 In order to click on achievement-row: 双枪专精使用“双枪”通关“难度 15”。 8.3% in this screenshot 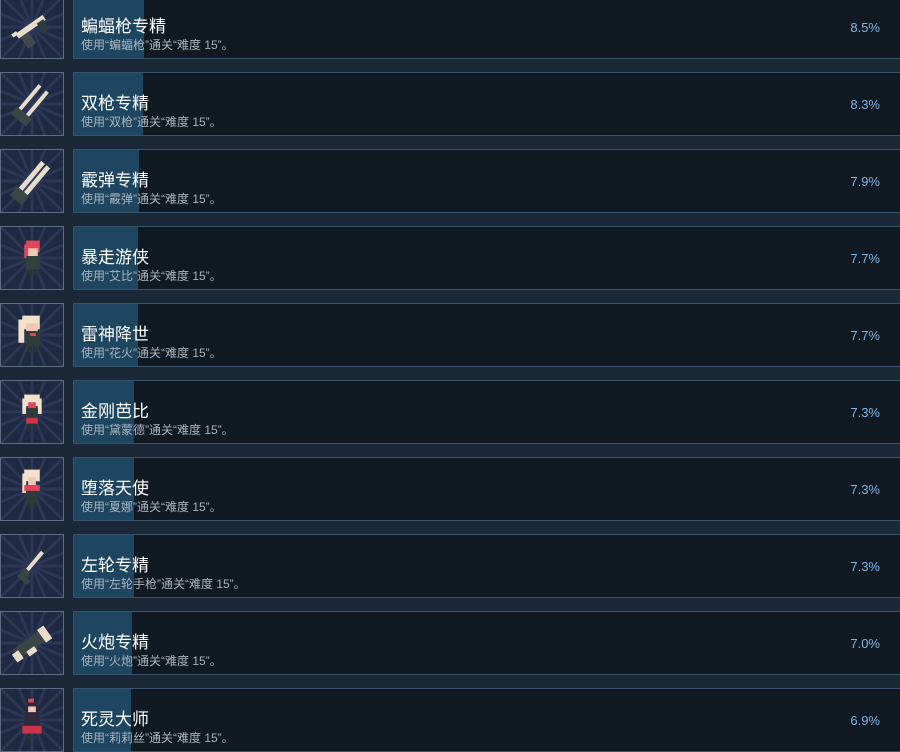, I will do `click(450, 105)`.